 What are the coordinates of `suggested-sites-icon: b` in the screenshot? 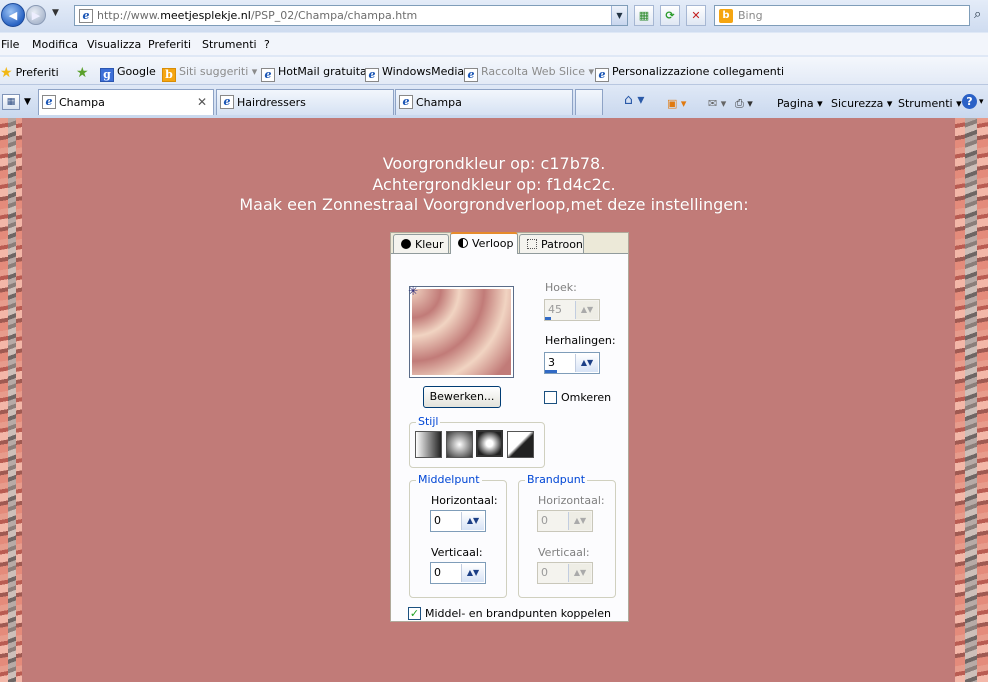 It's located at (169, 75).